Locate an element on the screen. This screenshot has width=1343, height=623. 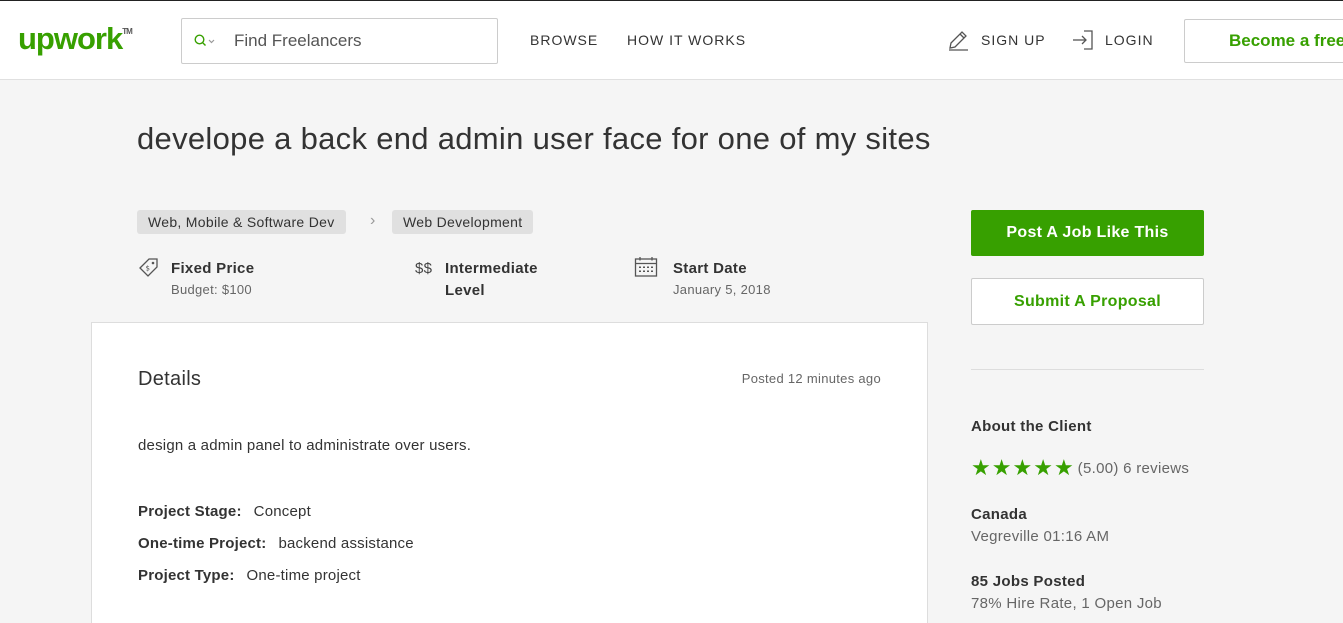
budget: Budget: $100 is located at coordinates (211, 289).